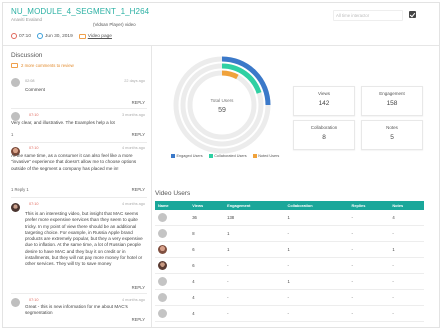 Image resolution: width=447 pixels, height=332 pixels. What do you see at coordinates (100, 36) in the screenshot?
I see `video-page-link: Video page` at bounding box center [100, 36].